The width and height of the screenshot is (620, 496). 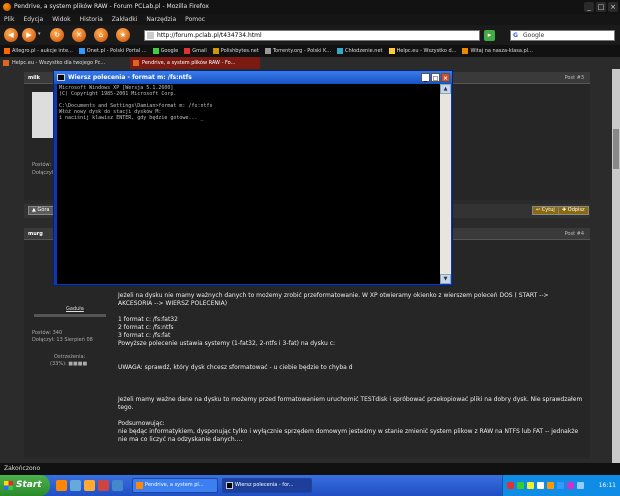 I want to click on rank-bar, so click(x=70, y=315).